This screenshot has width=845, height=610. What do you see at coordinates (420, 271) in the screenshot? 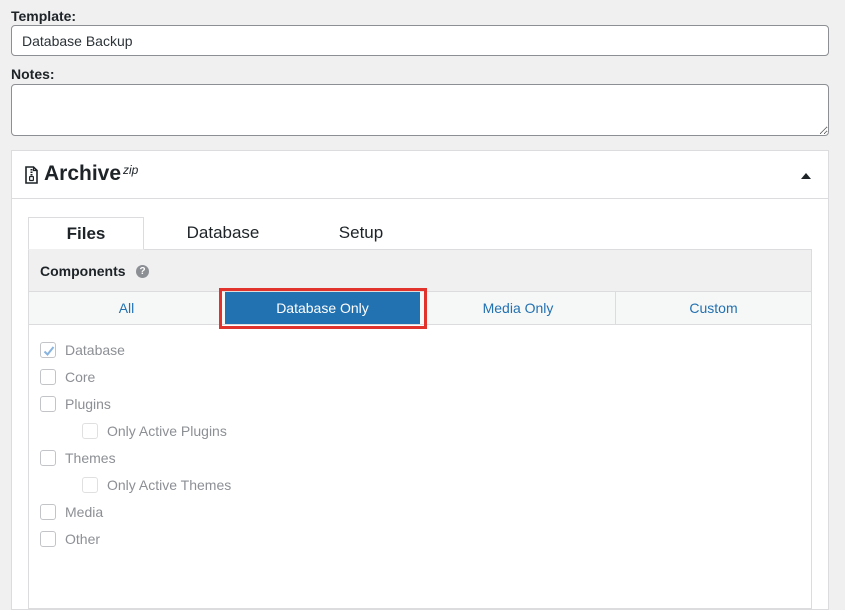
I see `components-header: Components ?` at bounding box center [420, 271].